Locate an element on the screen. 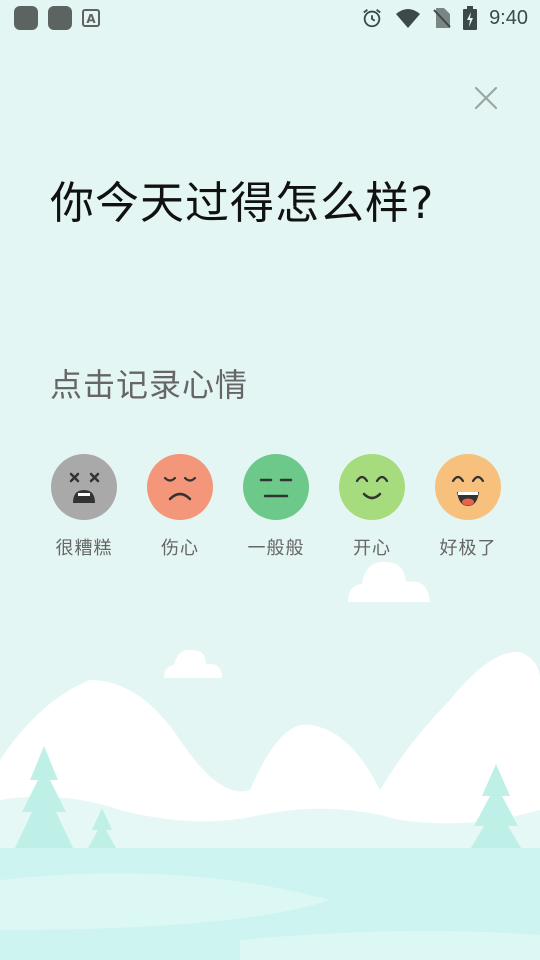 This screenshot has width=540, height=960. page-title: 你今天过得怎么样? is located at coordinates (242, 203).